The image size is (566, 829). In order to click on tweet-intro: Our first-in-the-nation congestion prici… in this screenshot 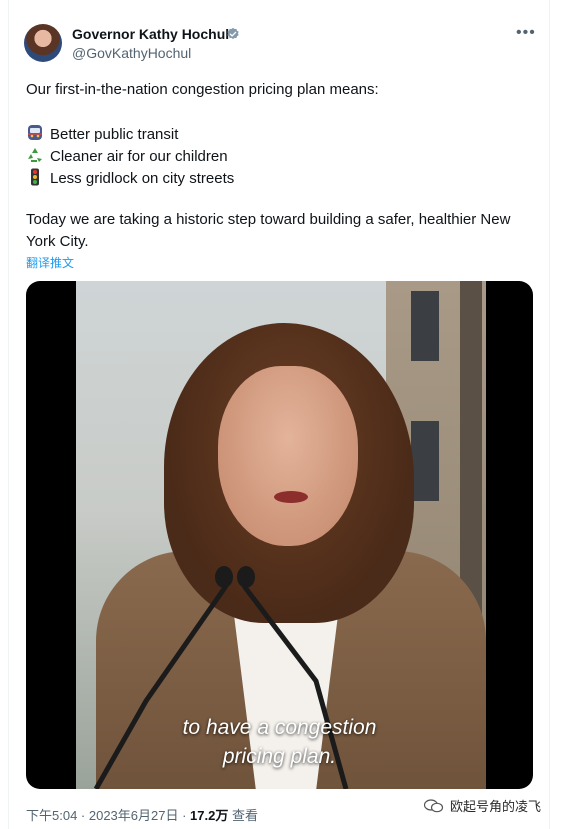, I will do `click(202, 89)`.